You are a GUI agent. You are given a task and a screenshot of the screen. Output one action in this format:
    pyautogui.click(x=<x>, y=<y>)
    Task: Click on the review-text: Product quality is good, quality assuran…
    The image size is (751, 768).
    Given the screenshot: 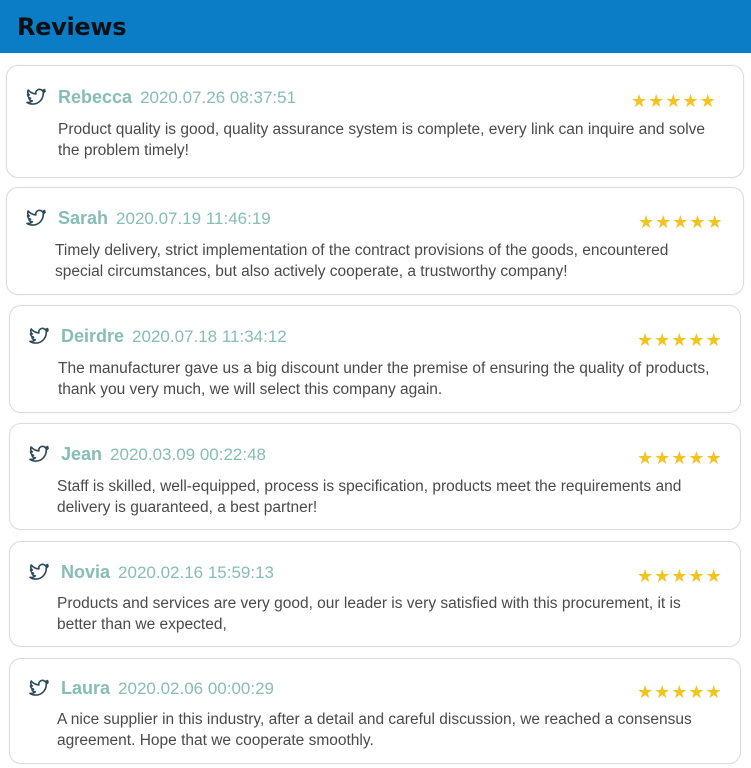 What is the action you would take?
    pyautogui.click(x=382, y=140)
    